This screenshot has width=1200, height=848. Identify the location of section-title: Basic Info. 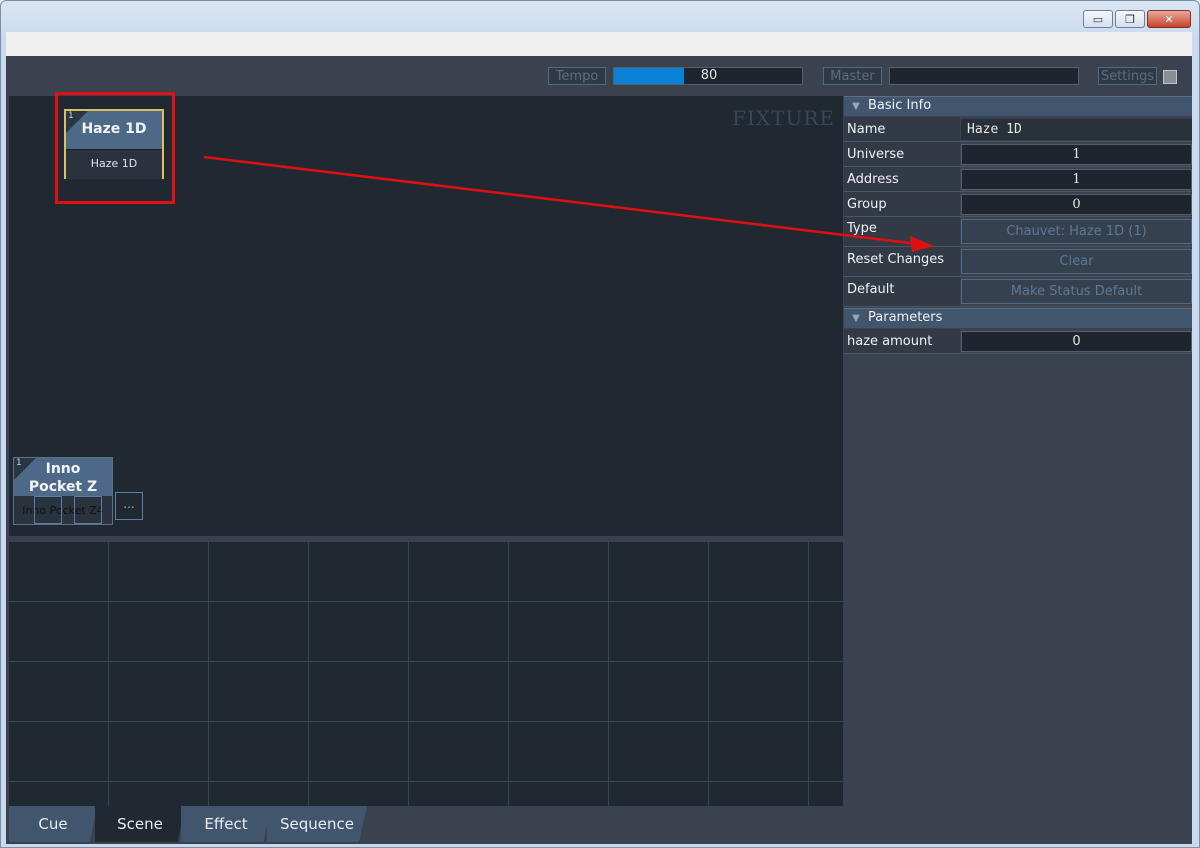
(900, 105).